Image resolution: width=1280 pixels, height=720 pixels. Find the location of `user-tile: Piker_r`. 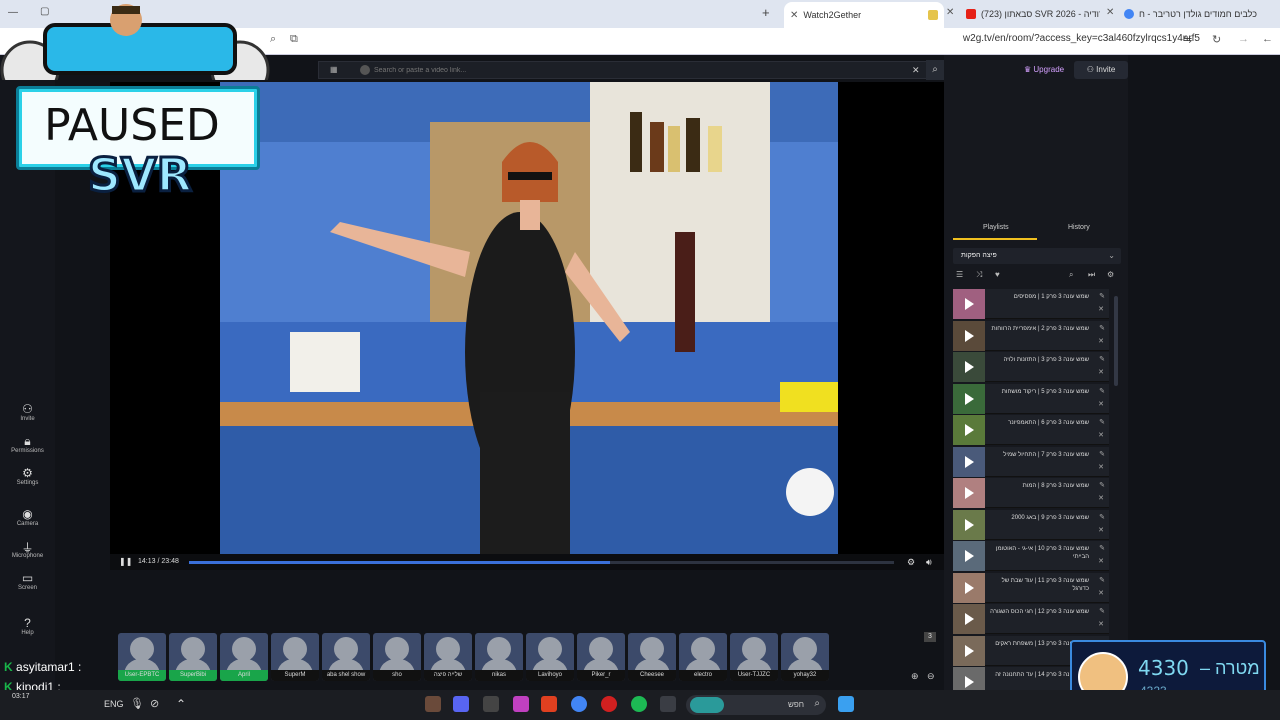

user-tile: Piker_r is located at coordinates (601, 657).